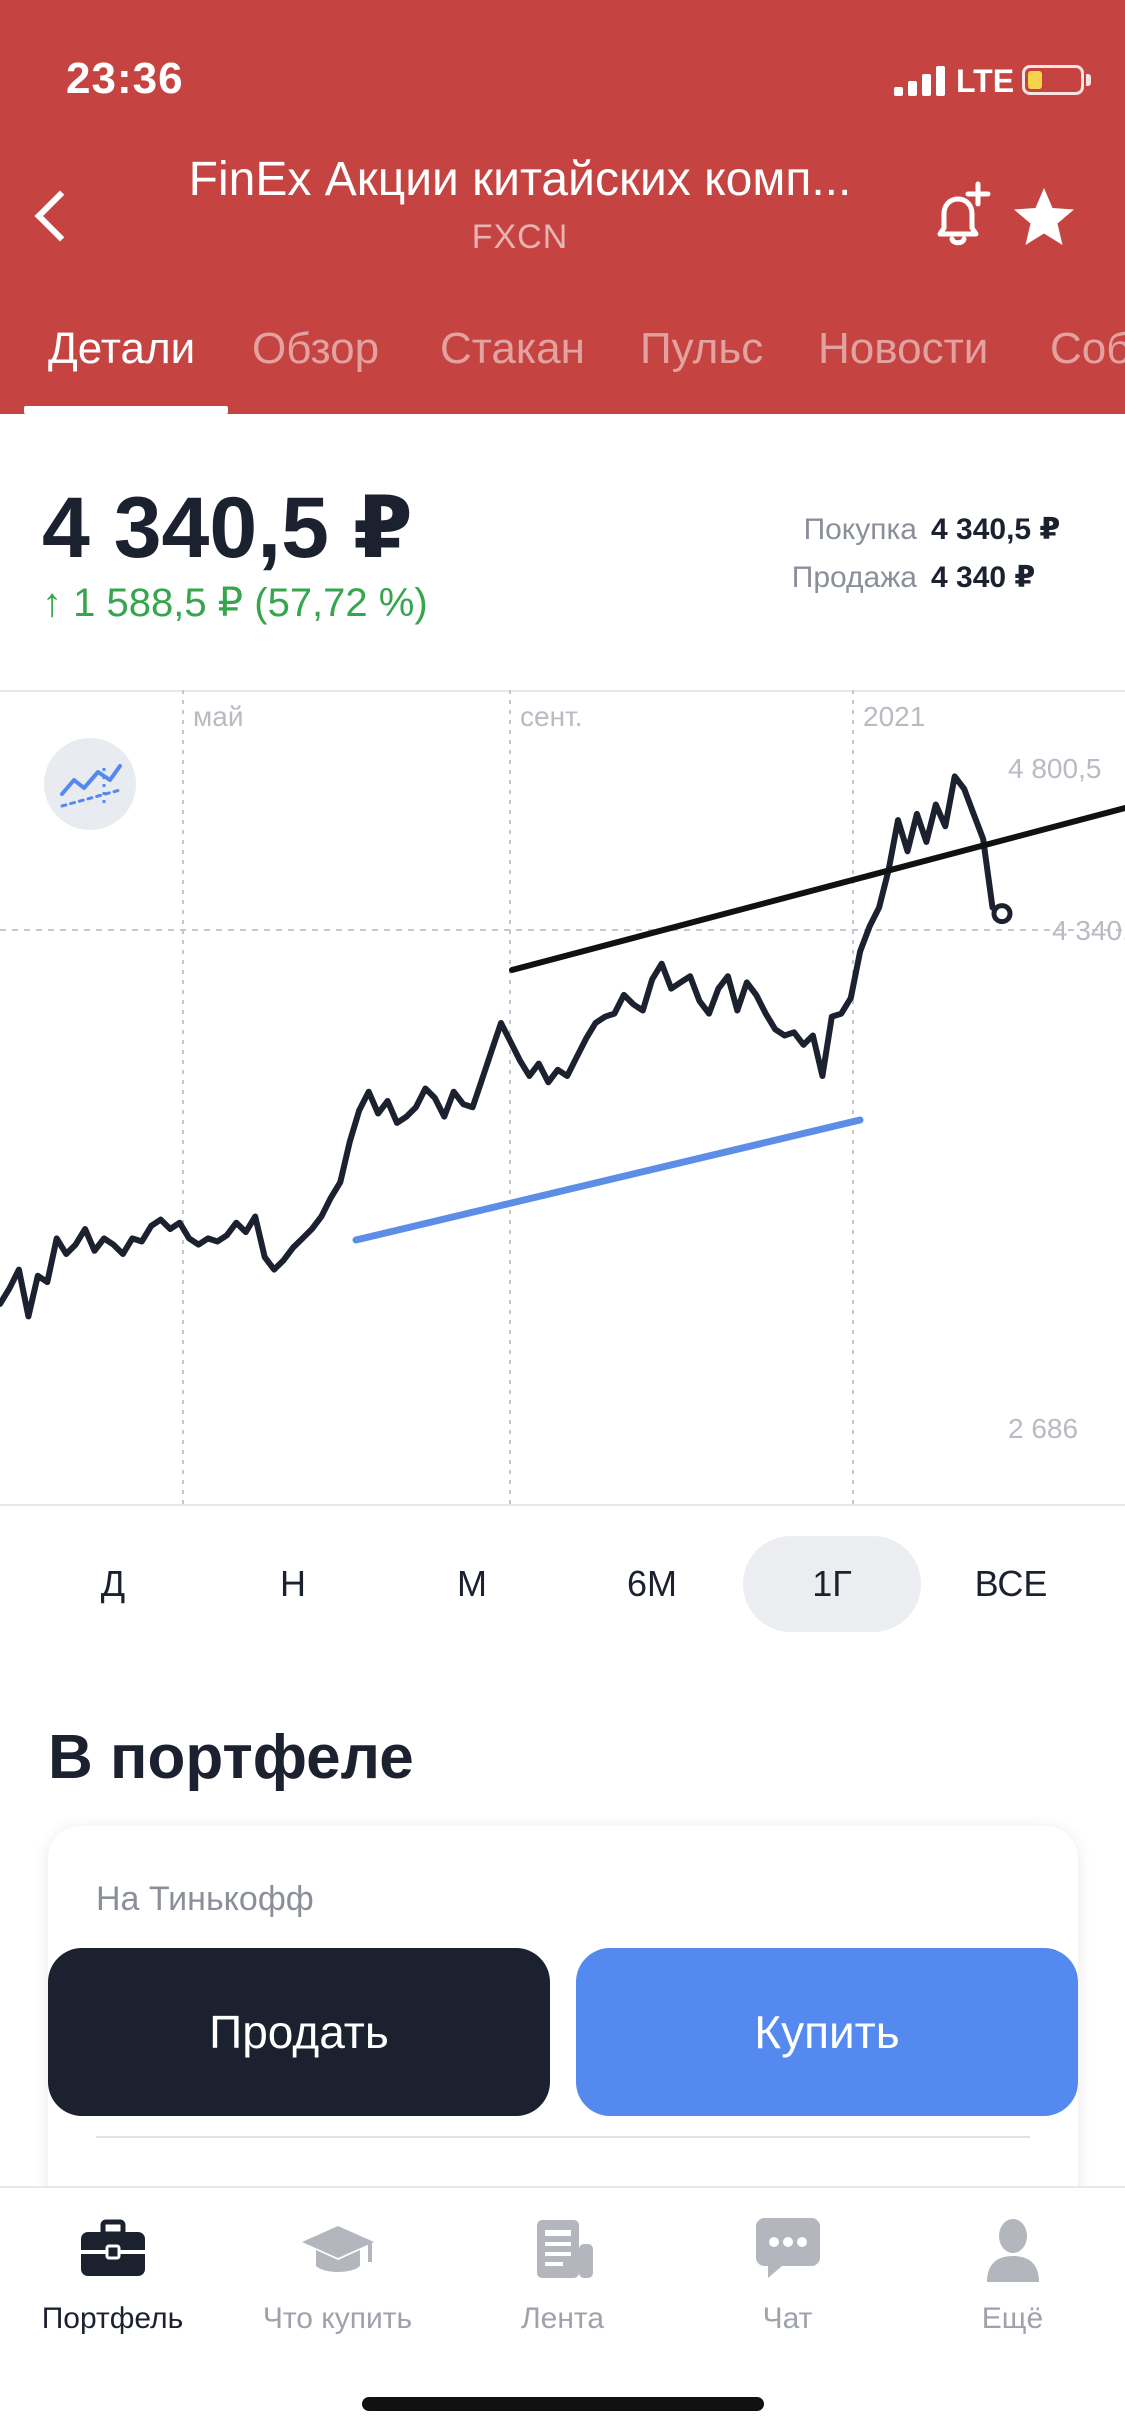 Image resolution: width=1125 pixels, height=2436 pixels. I want to click on back-button, so click(55, 216).